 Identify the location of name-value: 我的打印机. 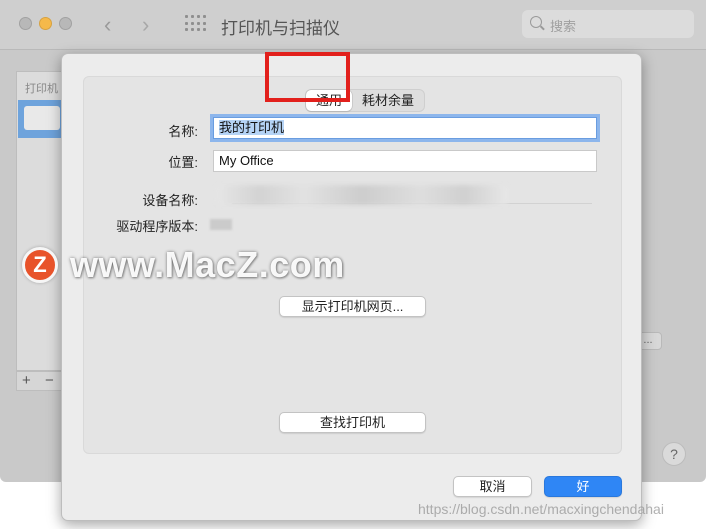
(252, 127).